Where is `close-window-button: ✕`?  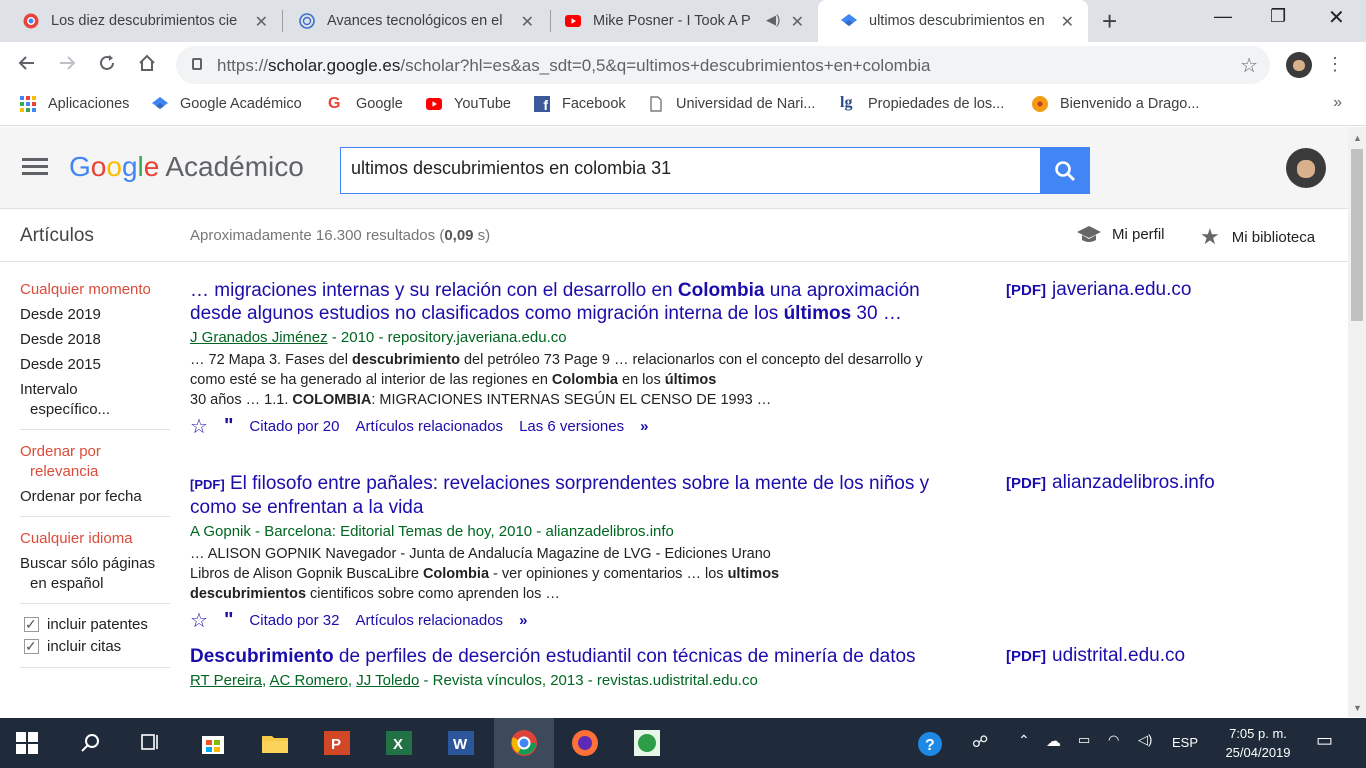 close-window-button: ✕ is located at coordinates (1336, 17).